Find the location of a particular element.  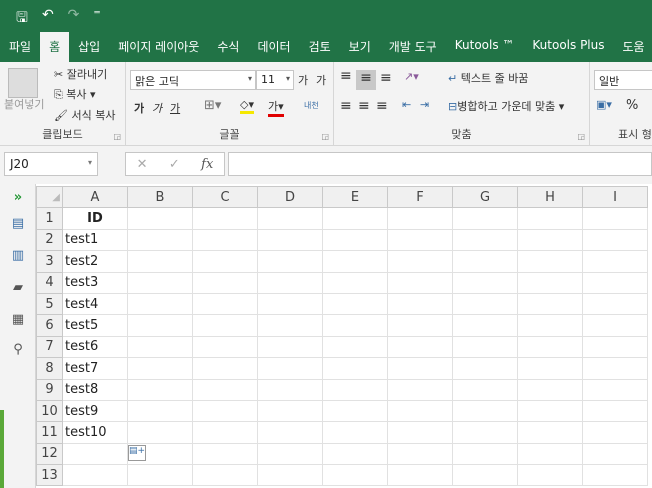

row-header: 4 is located at coordinates (49, 282).